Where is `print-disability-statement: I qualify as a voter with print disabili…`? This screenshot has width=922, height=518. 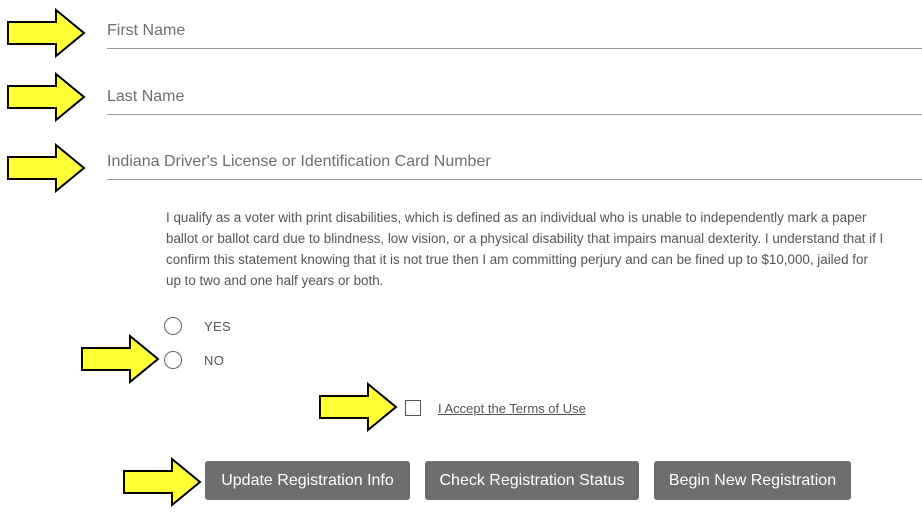
print-disability-statement: I qualify as a voter with print disabili… is located at coordinates (525, 249).